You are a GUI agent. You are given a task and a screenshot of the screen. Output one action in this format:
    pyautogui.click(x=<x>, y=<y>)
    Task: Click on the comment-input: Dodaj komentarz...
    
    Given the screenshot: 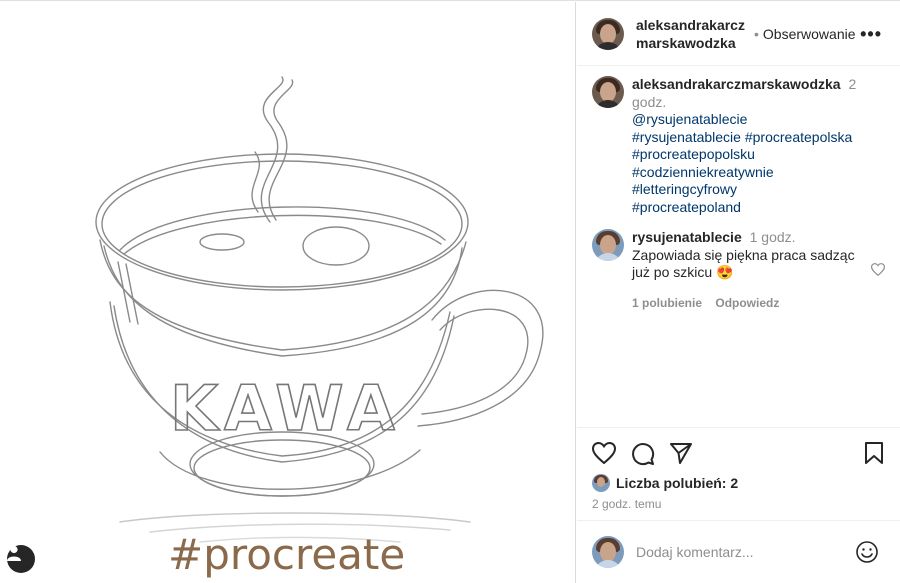 What is the action you would take?
    pyautogui.click(x=746, y=552)
    